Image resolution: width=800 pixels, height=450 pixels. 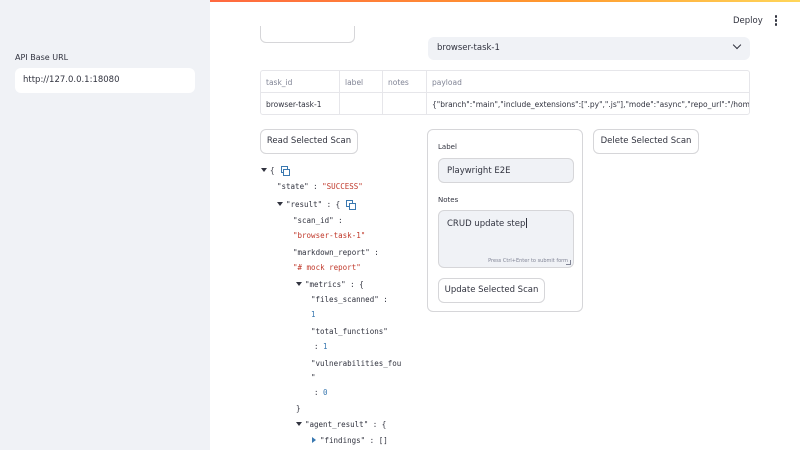 What do you see at coordinates (468, 48) in the screenshot?
I see `scan-select-value: browser-task-1` at bounding box center [468, 48].